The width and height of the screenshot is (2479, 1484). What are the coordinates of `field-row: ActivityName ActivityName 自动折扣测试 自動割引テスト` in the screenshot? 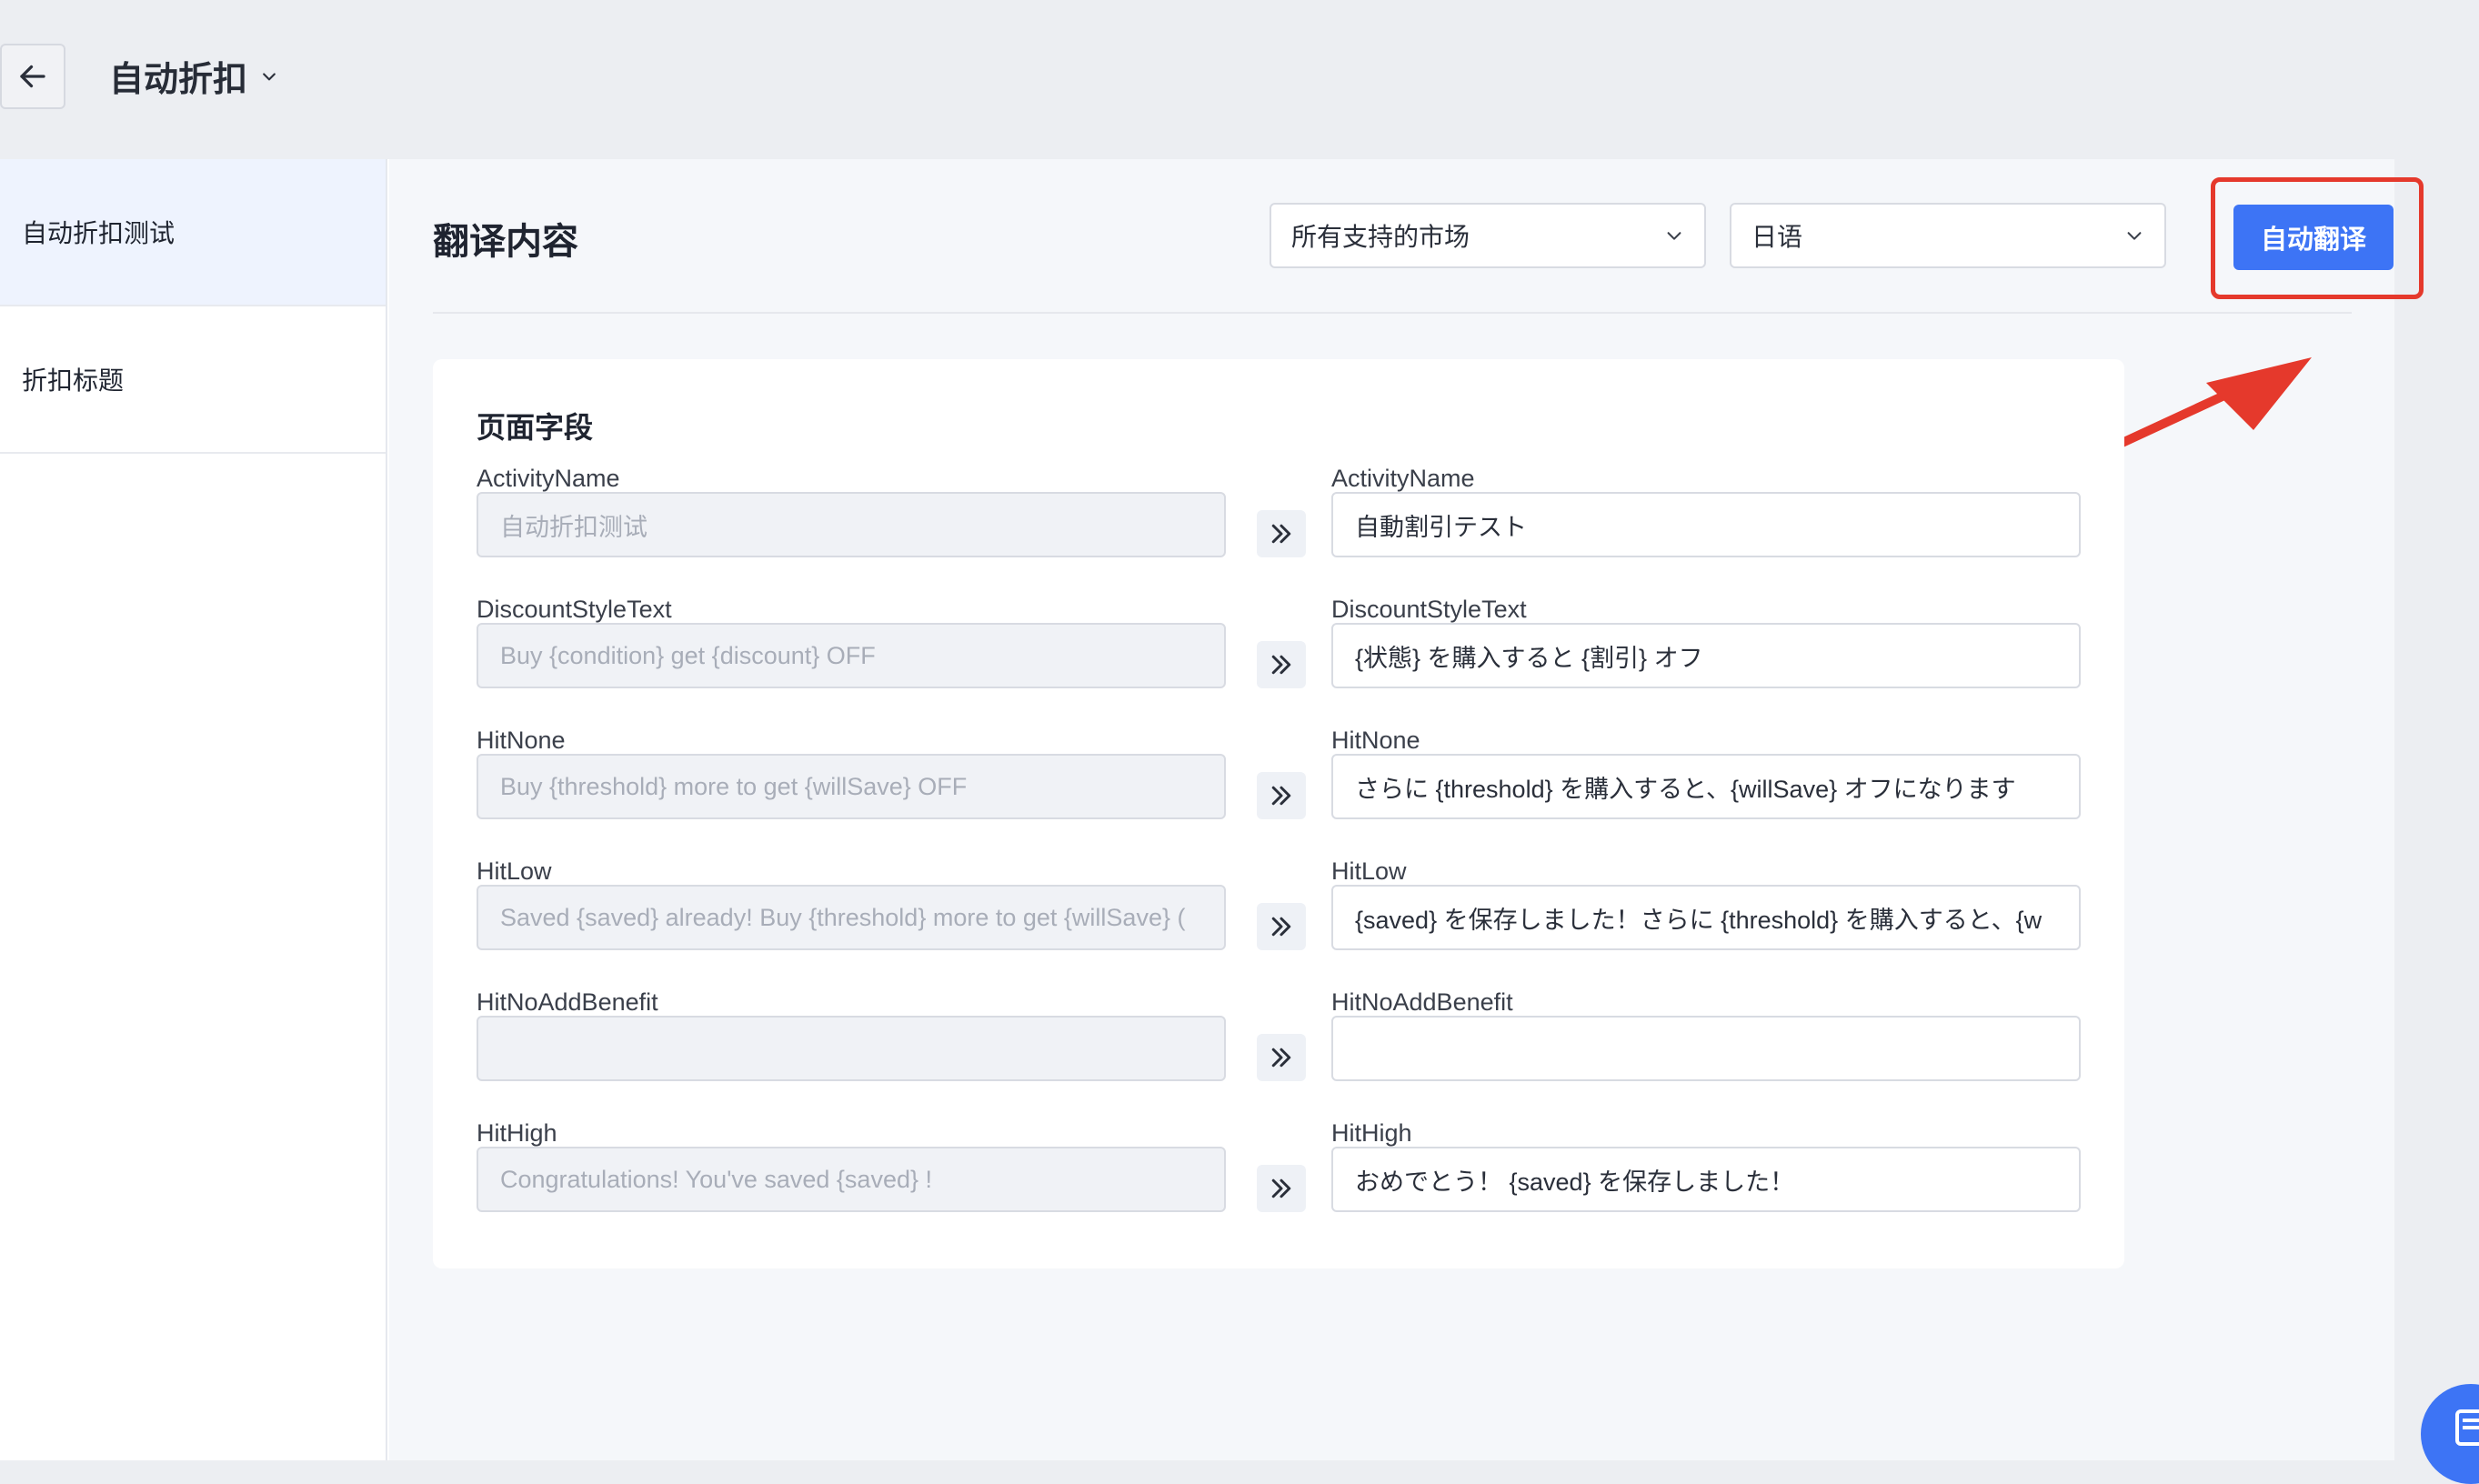 It's located at (1280, 530).